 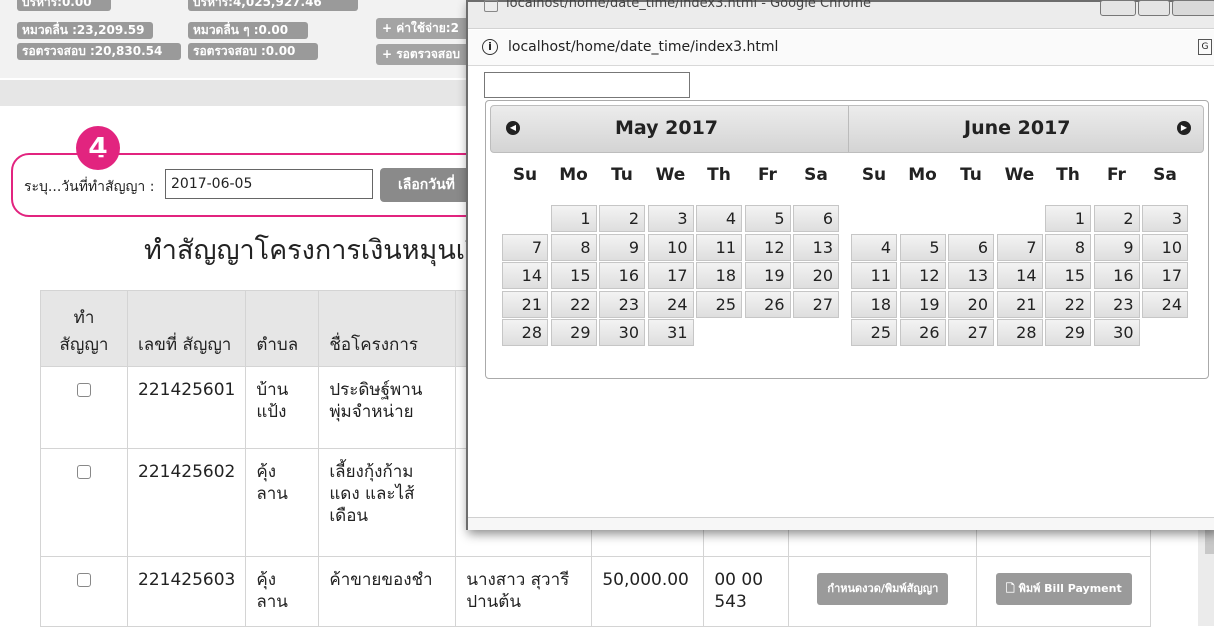 What do you see at coordinates (1193, 8) in the screenshot?
I see `close-button` at bounding box center [1193, 8].